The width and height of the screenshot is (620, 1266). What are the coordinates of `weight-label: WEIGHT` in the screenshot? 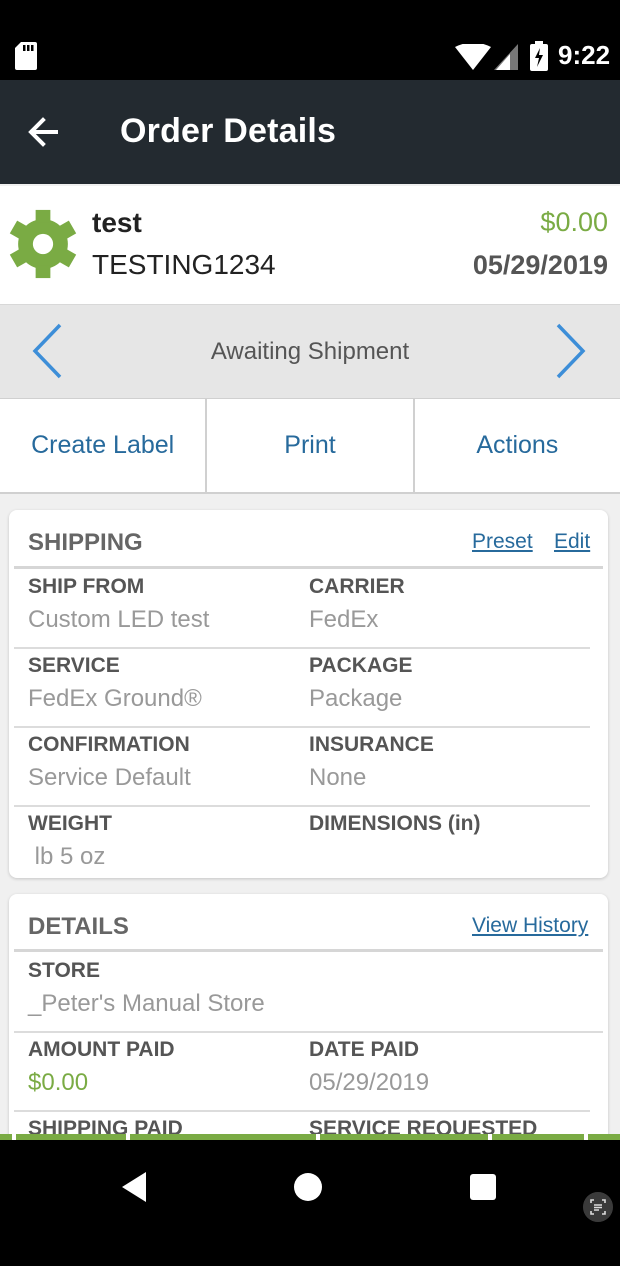 It's located at (70, 823).